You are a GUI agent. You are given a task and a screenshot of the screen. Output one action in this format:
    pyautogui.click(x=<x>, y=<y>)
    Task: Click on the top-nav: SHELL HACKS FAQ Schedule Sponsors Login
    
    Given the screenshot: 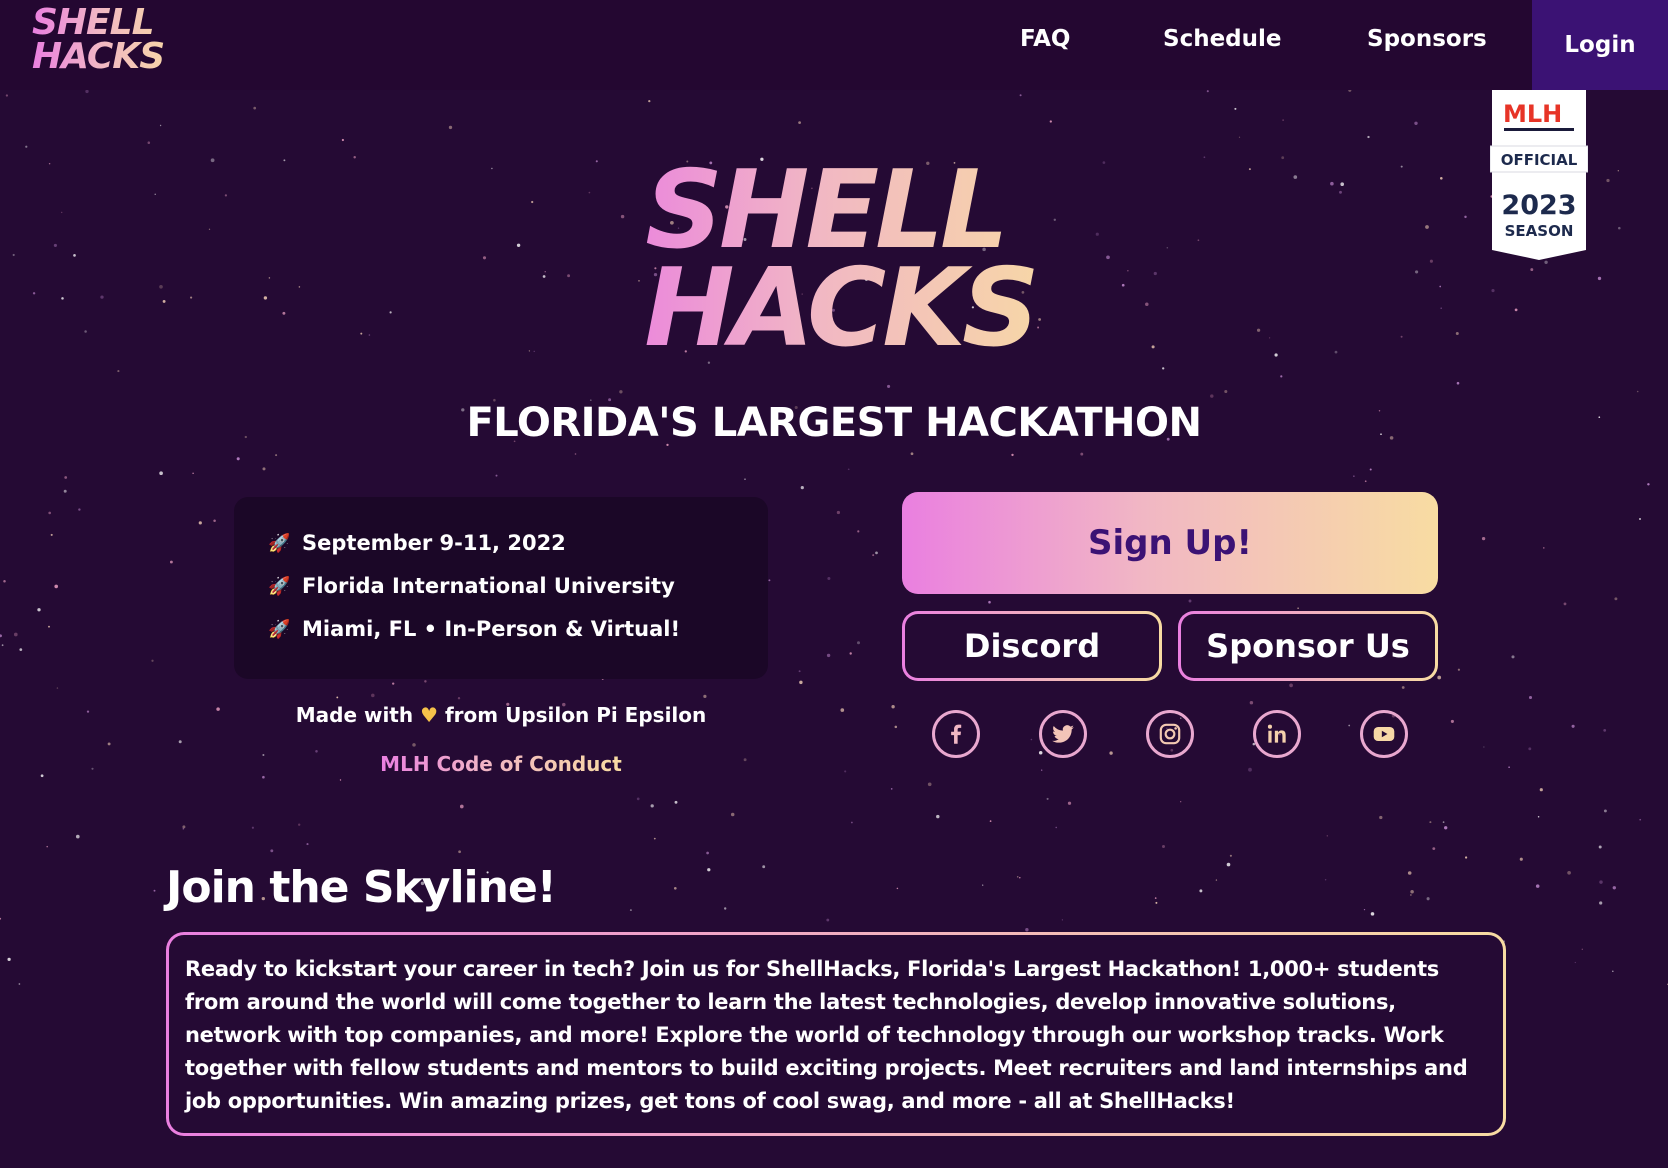 What is the action you would take?
    pyautogui.click(x=834, y=45)
    